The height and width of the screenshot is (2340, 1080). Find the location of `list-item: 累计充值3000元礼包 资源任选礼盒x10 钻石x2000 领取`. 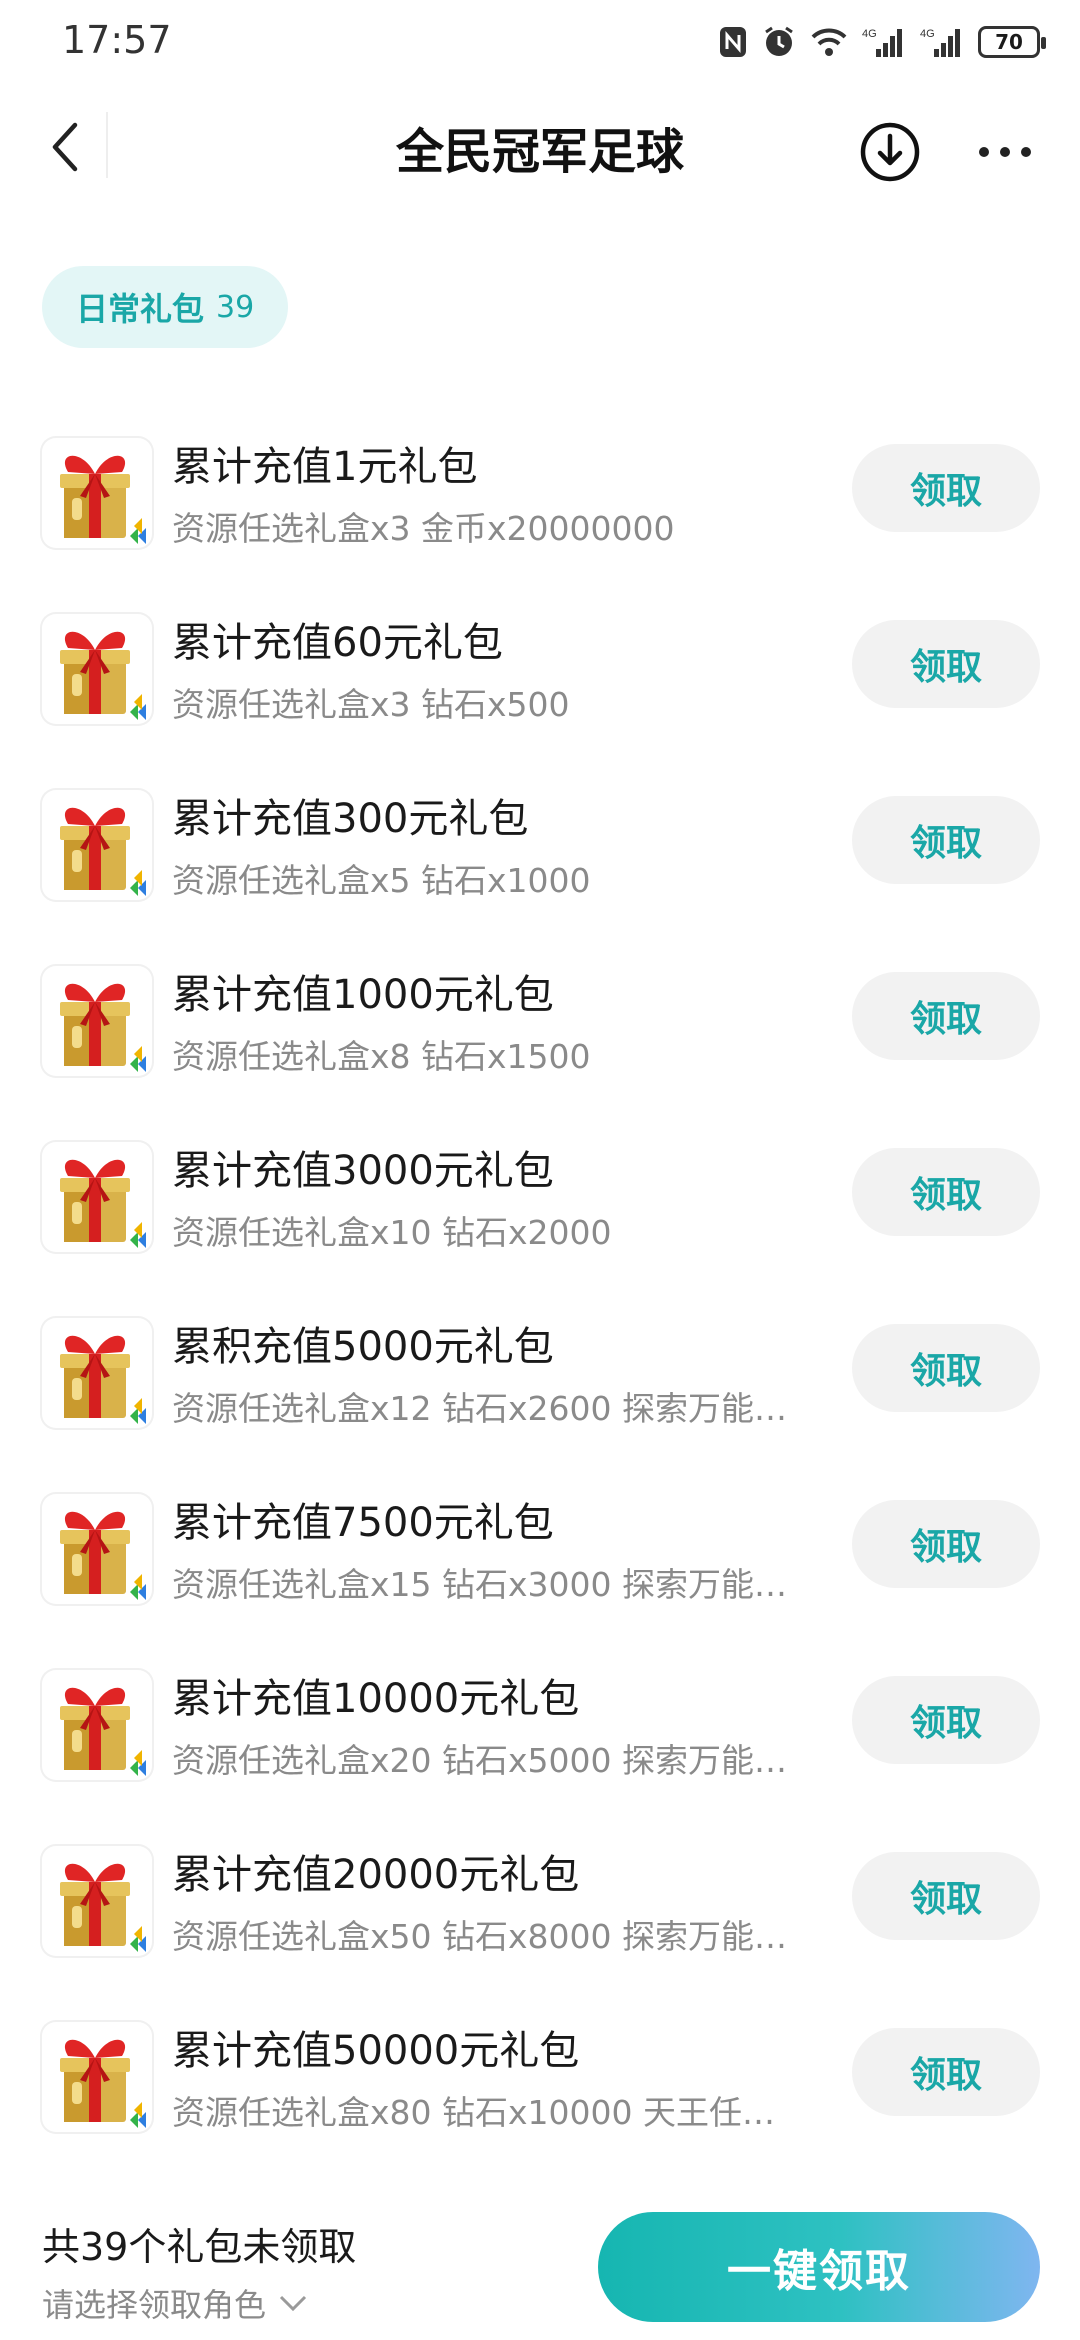

list-item: 累计充值3000元礼包 资源任选礼盒x10 钻石x2000 领取 is located at coordinates (540, 1202).